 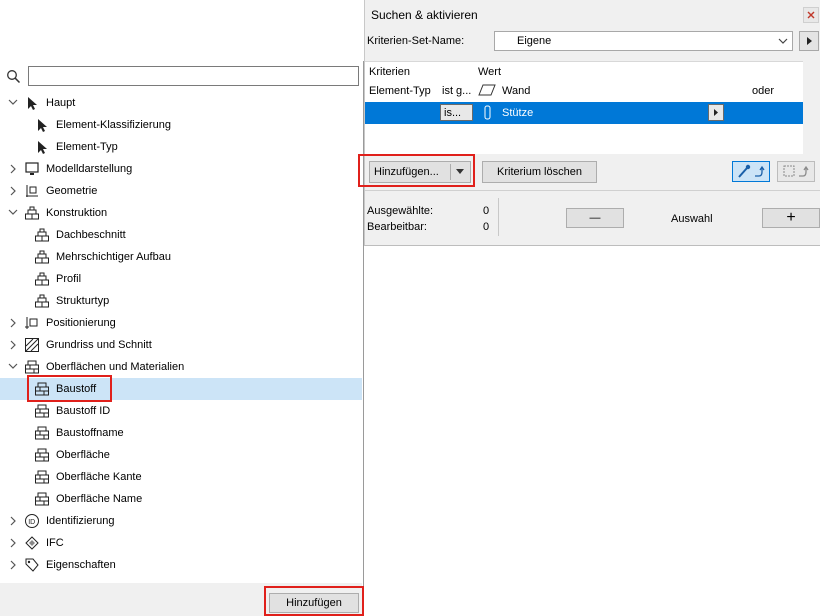 What do you see at coordinates (81, 323) in the screenshot?
I see `tree-item-label: Positionierung` at bounding box center [81, 323].